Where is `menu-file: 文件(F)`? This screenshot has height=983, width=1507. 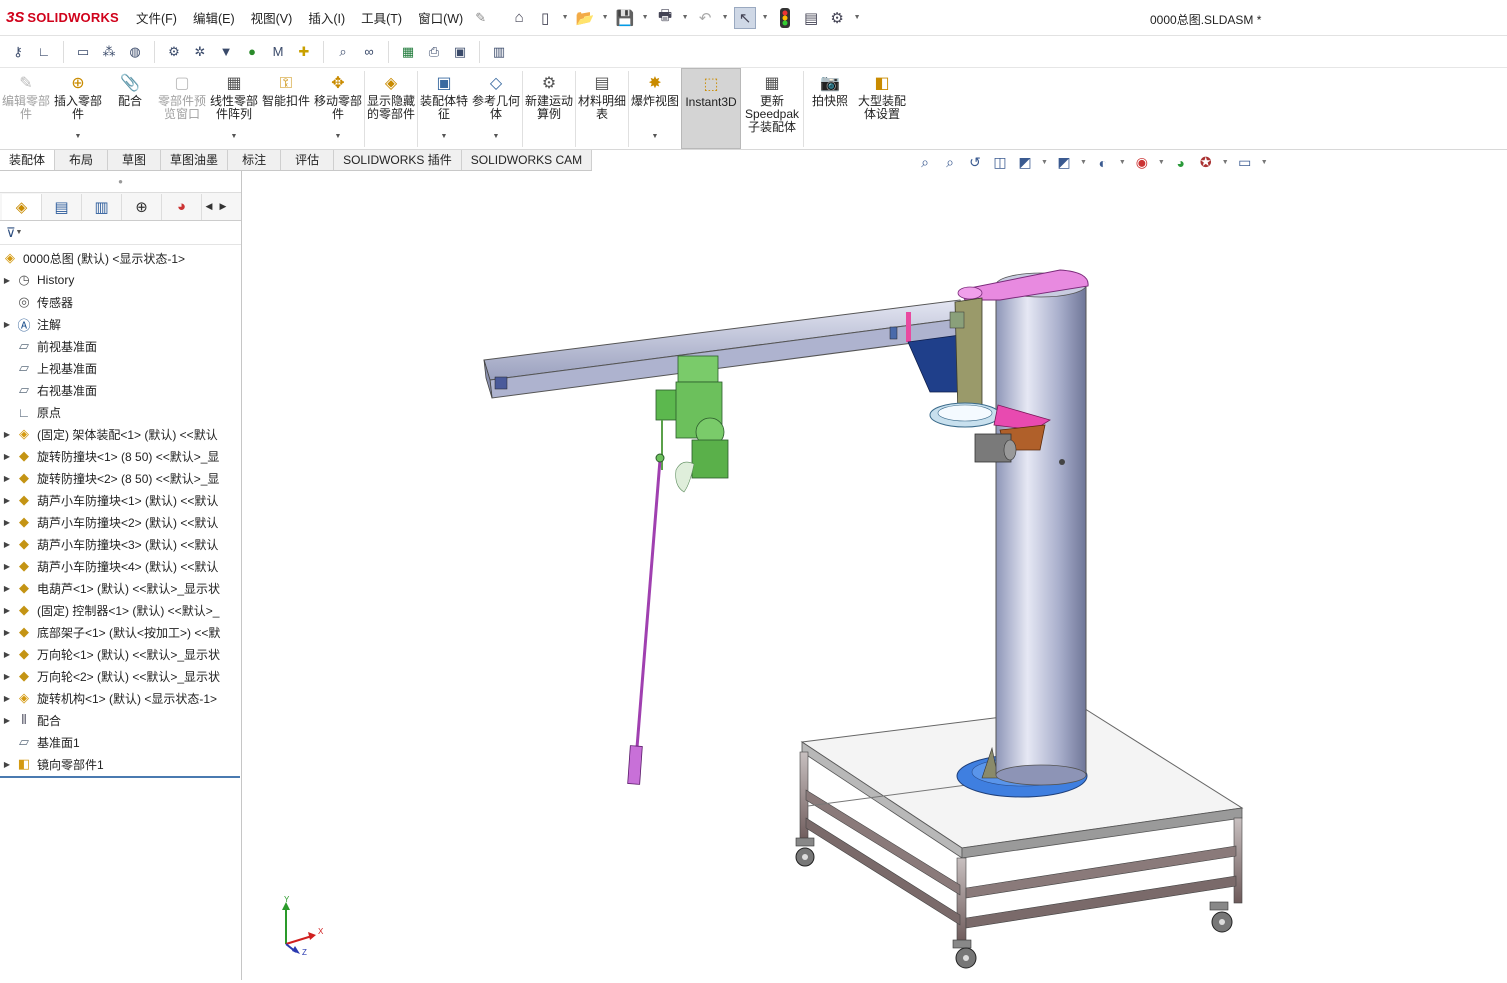 menu-file: 文件(F) is located at coordinates (156, 17).